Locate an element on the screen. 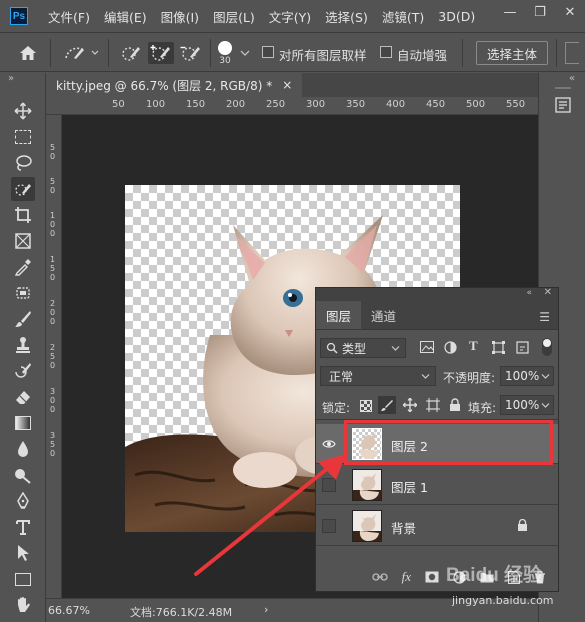  filter-kind-dropdown: 类型 is located at coordinates (363, 348).